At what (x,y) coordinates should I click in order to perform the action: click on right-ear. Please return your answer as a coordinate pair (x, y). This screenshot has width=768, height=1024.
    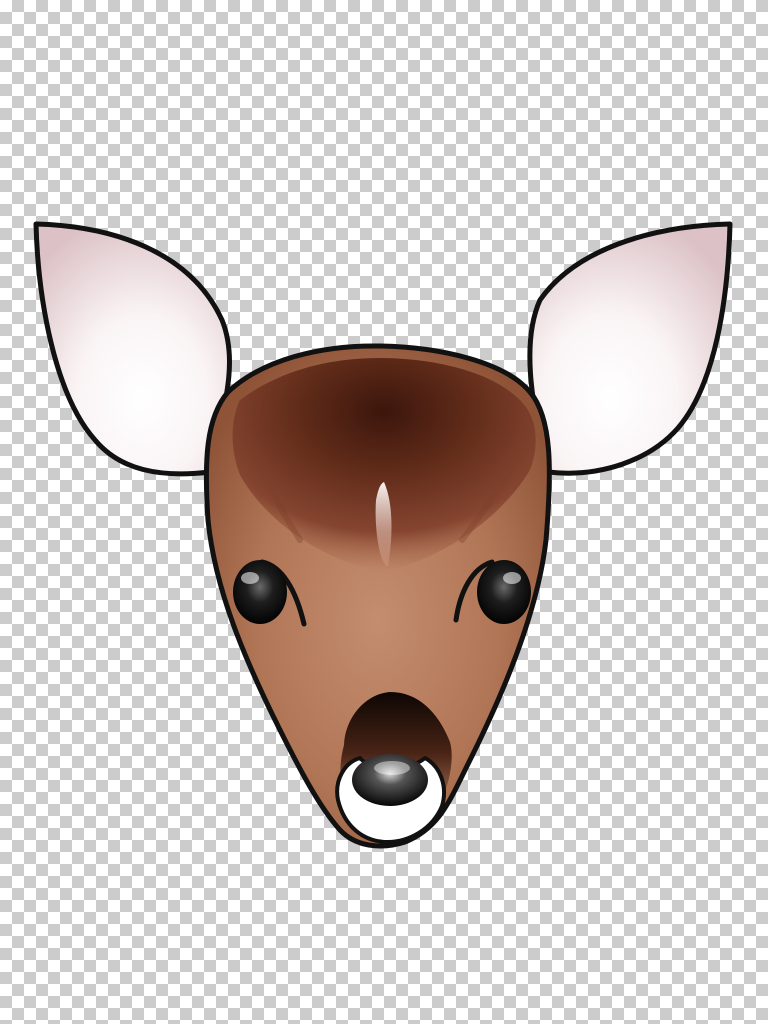
    Looking at the image, I should click on (630, 348).